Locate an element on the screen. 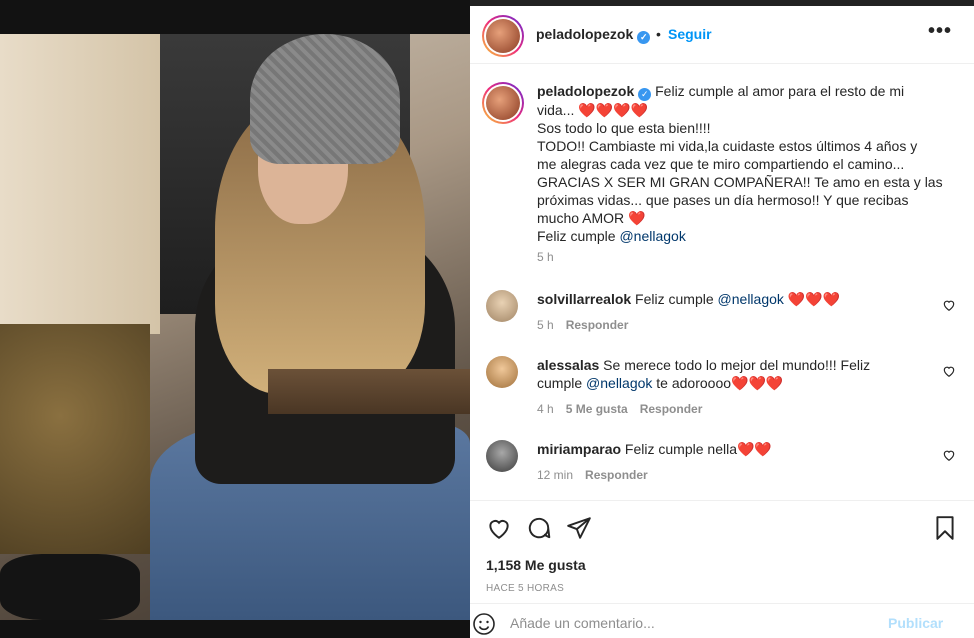 This screenshot has width=974, height=638. comment-meta: 4 h 5 Me gusta Responder is located at coordinates (625, 409).